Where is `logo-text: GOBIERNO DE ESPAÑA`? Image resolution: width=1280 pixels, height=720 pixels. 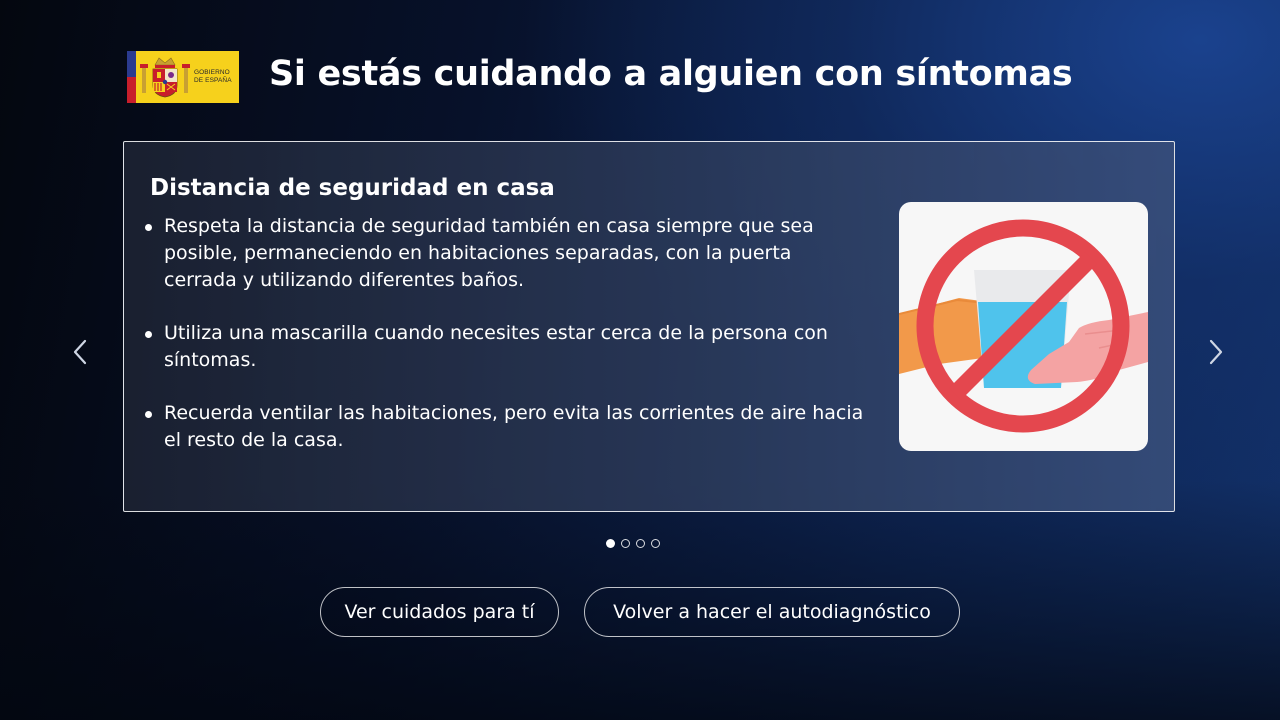
logo-text: GOBIERNO DE ESPAÑA is located at coordinates (213, 76).